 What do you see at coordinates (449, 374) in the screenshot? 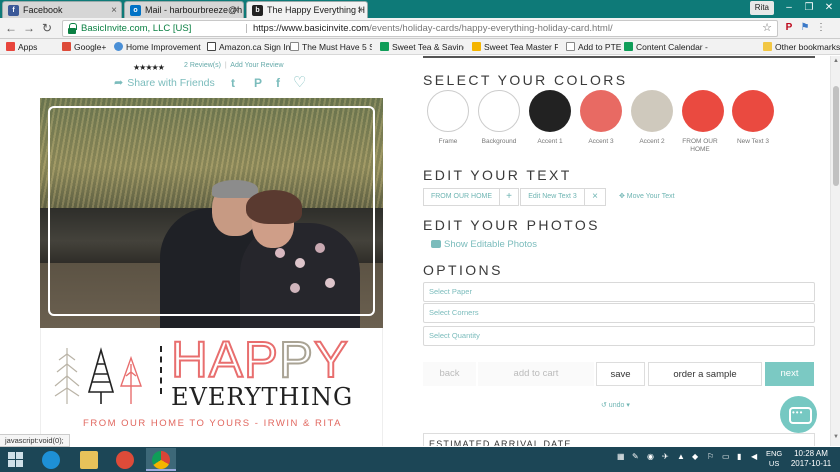
I see `back-button: back` at bounding box center [449, 374].